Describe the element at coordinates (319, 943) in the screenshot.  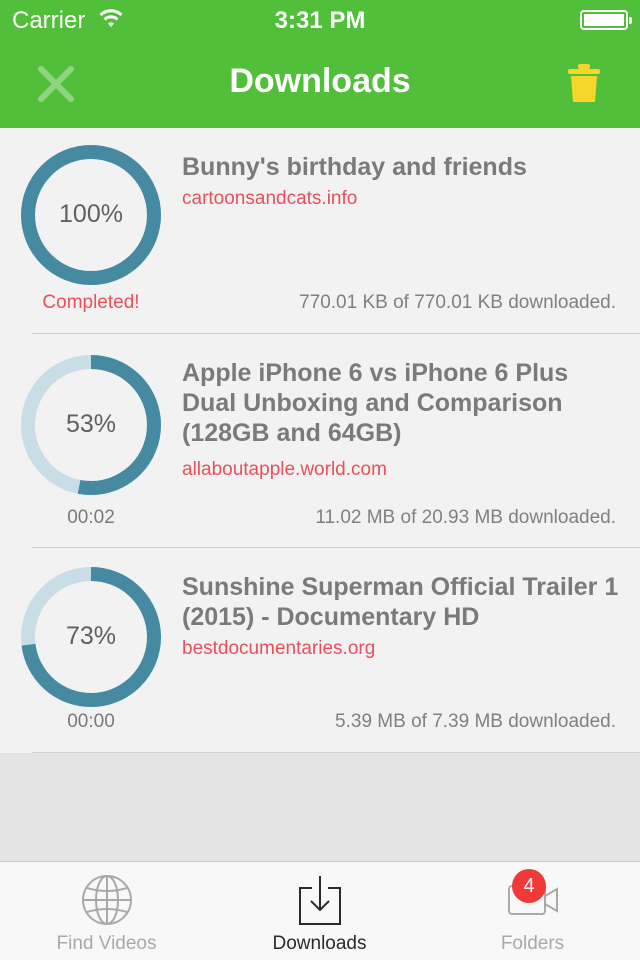
I see `tab-label: Downloads` at that location.